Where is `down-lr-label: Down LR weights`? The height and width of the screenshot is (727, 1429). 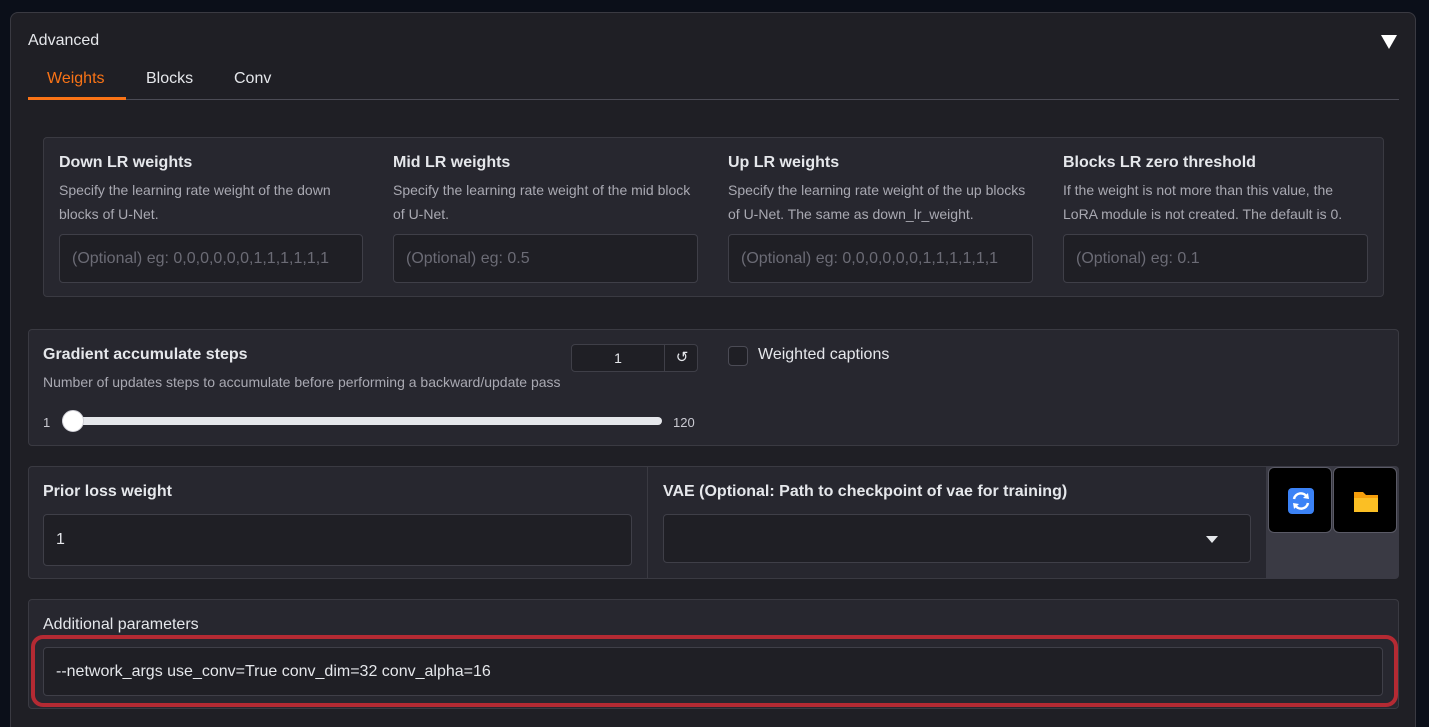
down-lr-label: Down LR weights is located at coordinates (126, 162).